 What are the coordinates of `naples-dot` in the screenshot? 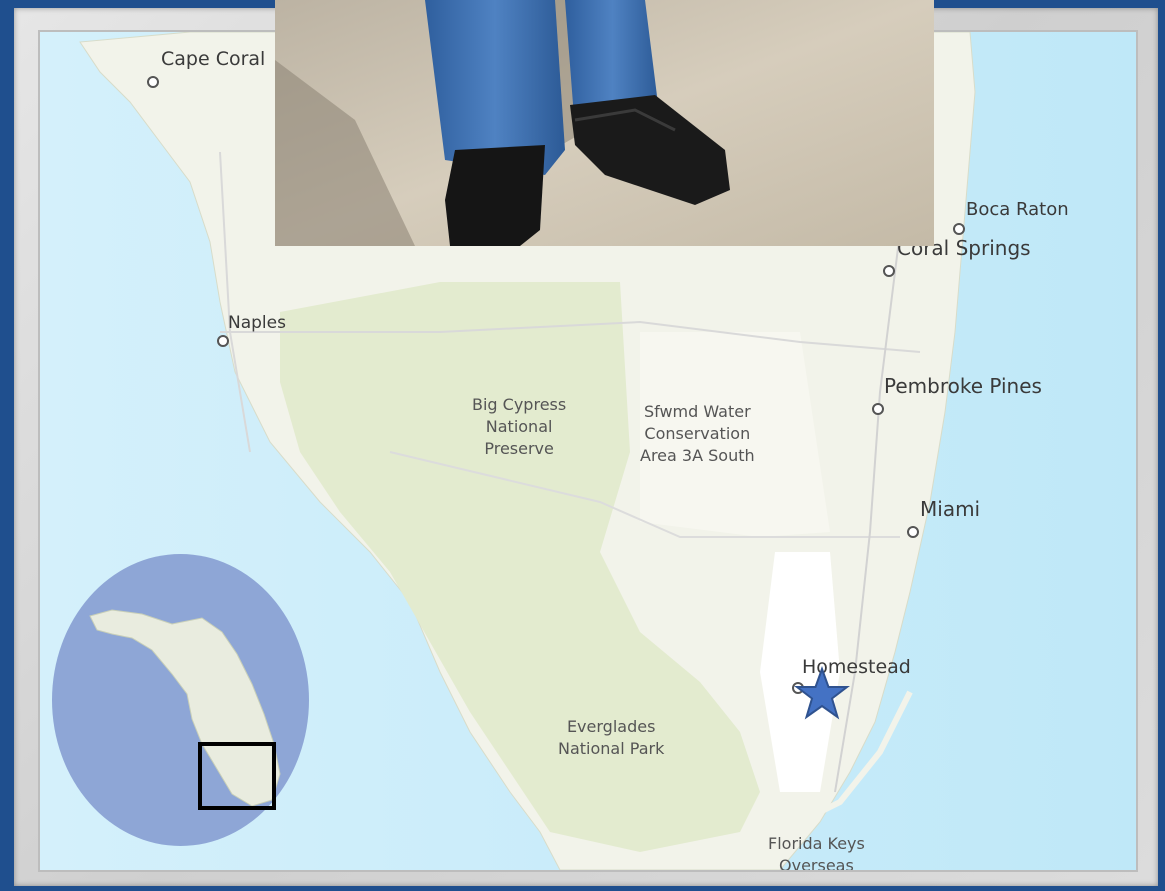 It's located at (223, 341).